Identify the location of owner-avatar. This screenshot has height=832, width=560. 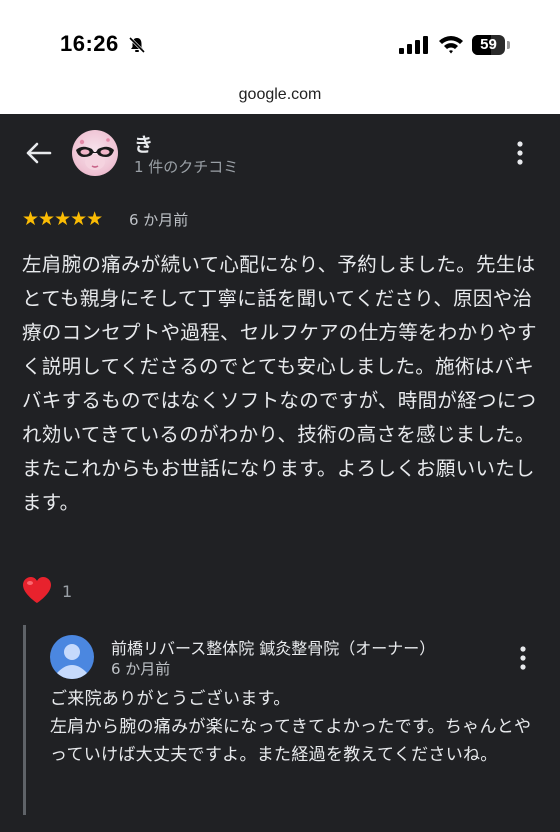
(72, 657).